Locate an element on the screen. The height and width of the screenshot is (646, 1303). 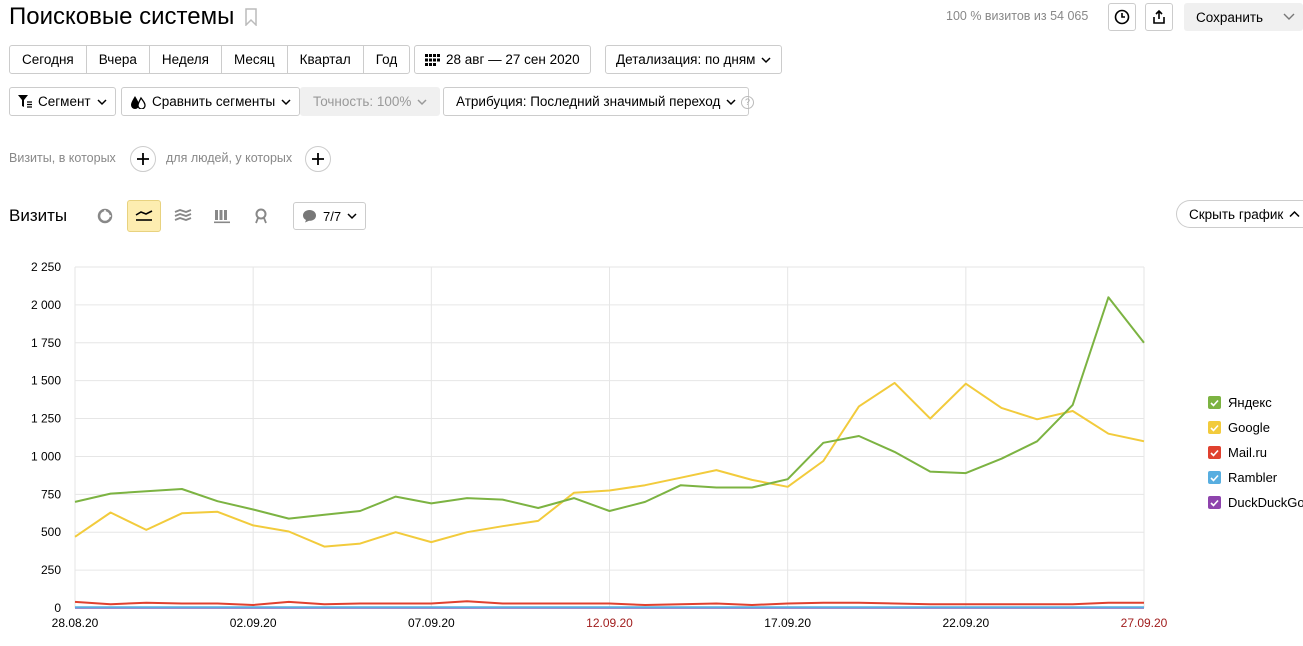
hide-chart-label: Скрыть график is located at coordinates (1236, 214).